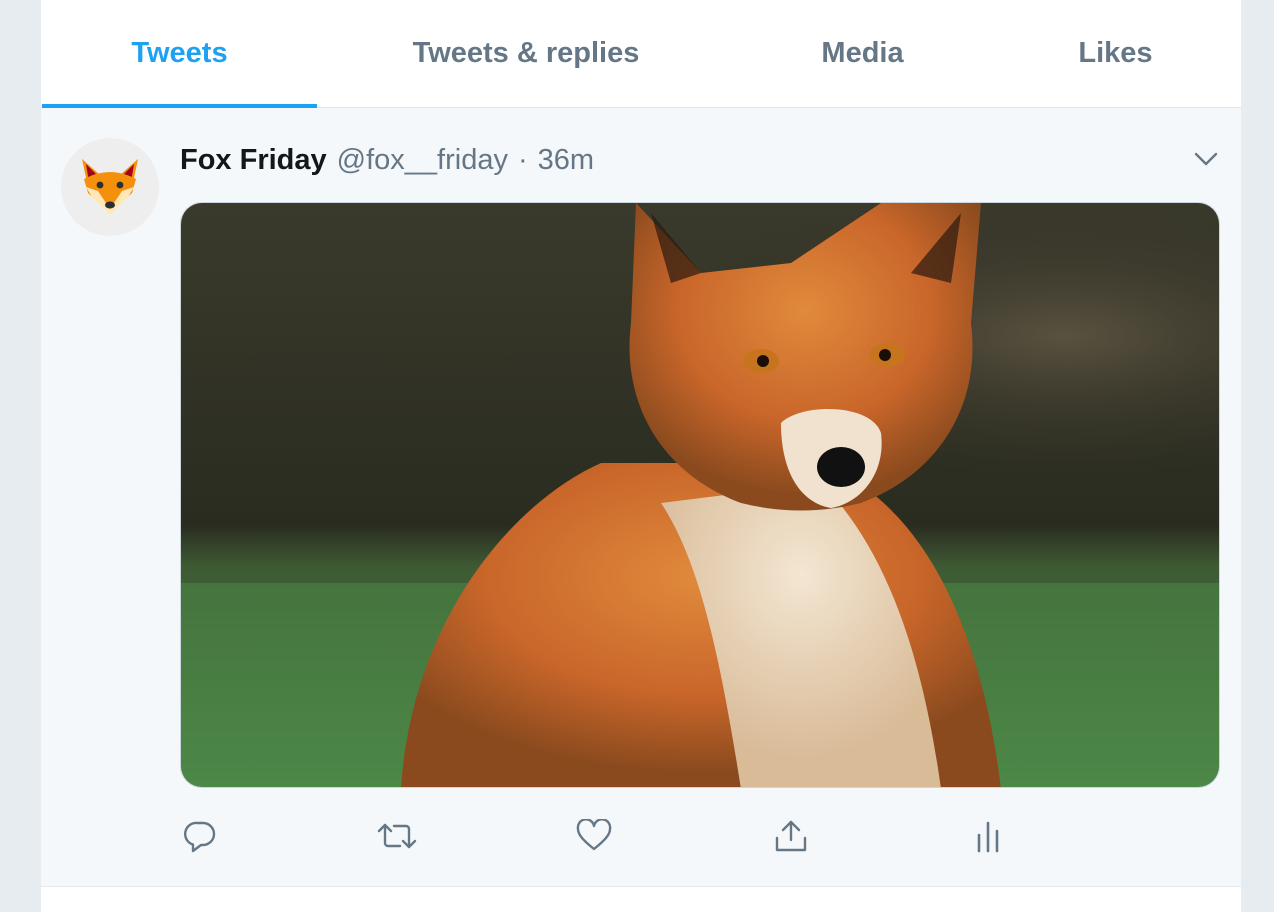 The width and height of the screenshot is (1274, 912). Describe the element at coordinates (988, 836) in the screenshot. I see `analytics-icon` at that location.